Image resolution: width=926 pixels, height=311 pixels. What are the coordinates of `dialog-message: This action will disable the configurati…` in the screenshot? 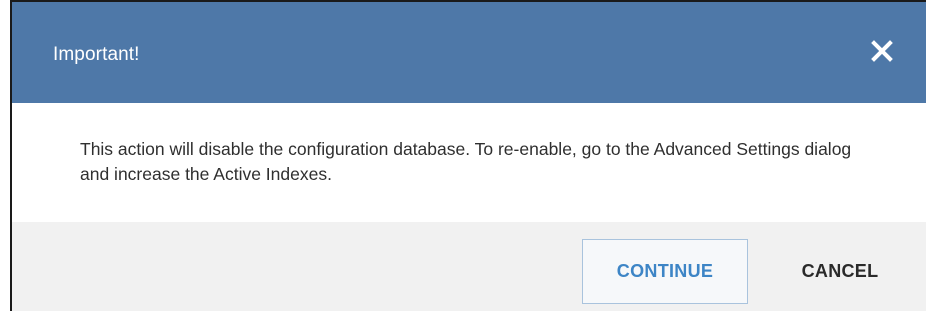 It's located at (466, 161).